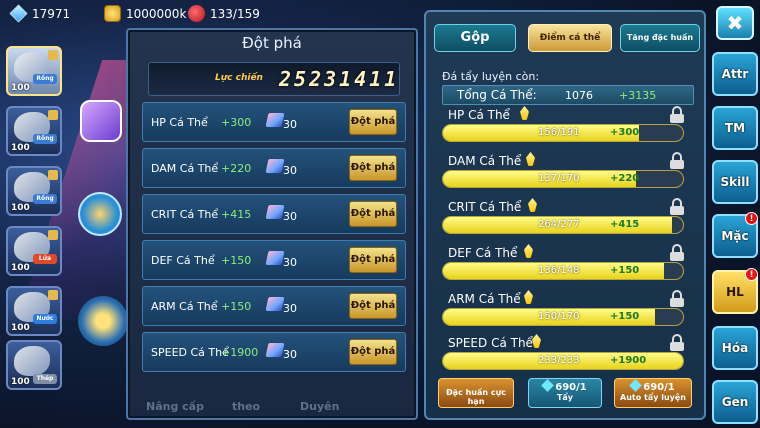 The width and height of the screenshot is (760, 428). I want to click on stat-progress-text: 233/233, so click(559, 360).